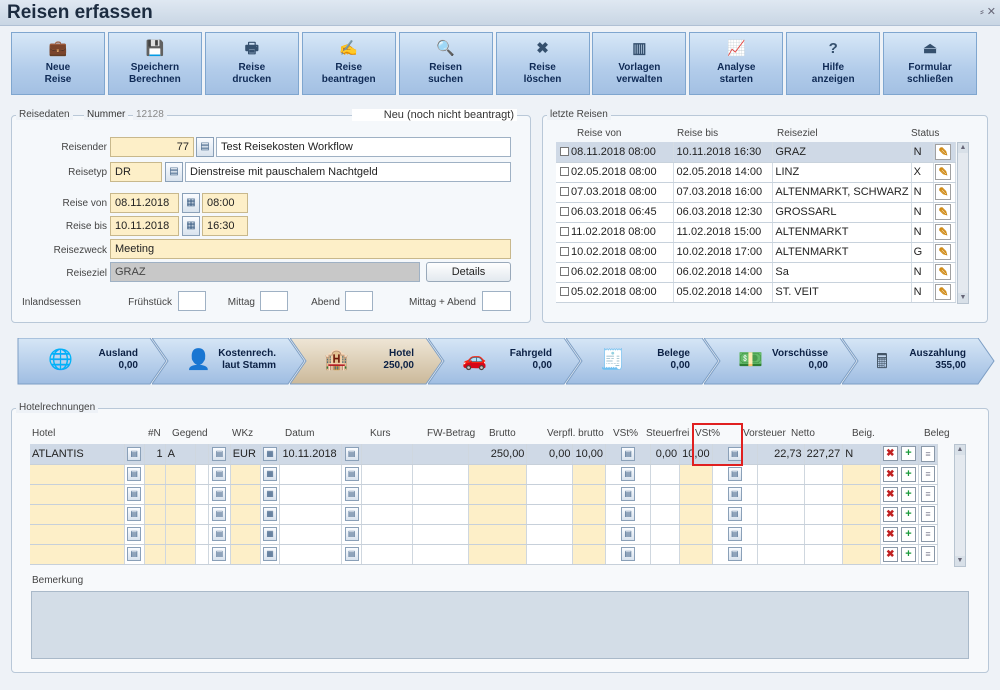 This screenshot has height=690, width=1000. What do you see at coordinates (91, 361) in the screenshot?
I see `step-ausland: 🌐 Ausland 0,00` at bounding box center [91, 361].